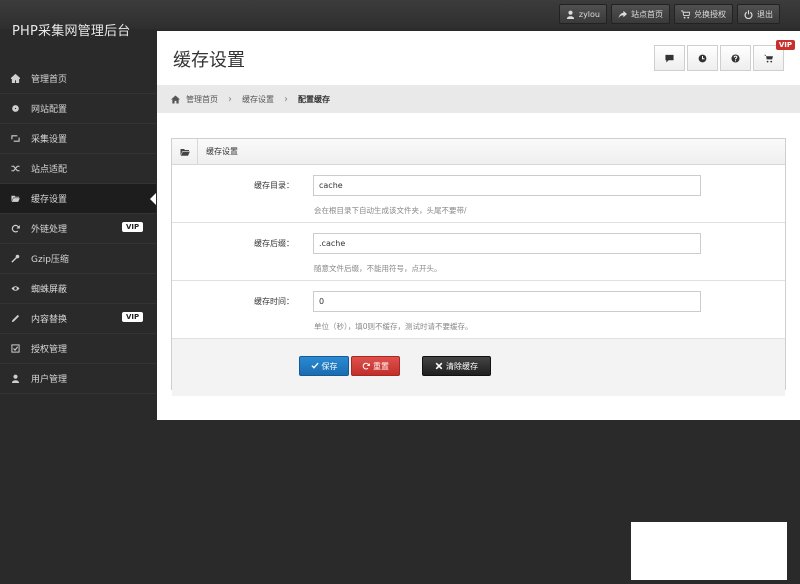 This screenshot has height=584, width=800. I want to click on sidebar-item-label: 用户管理, so click(49, 380).